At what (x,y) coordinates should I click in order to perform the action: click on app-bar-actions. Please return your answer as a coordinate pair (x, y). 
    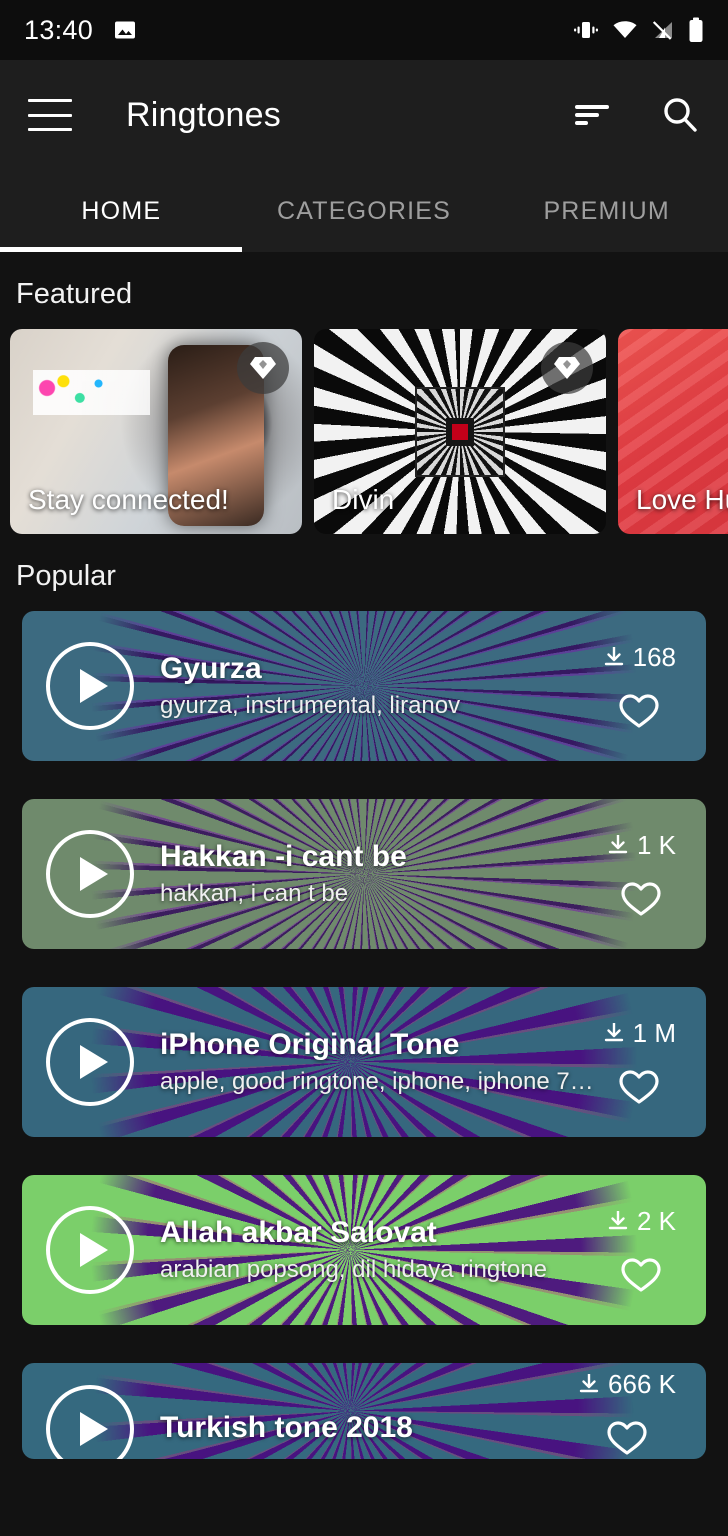
    Looking at the image, I should click on (636, 115).